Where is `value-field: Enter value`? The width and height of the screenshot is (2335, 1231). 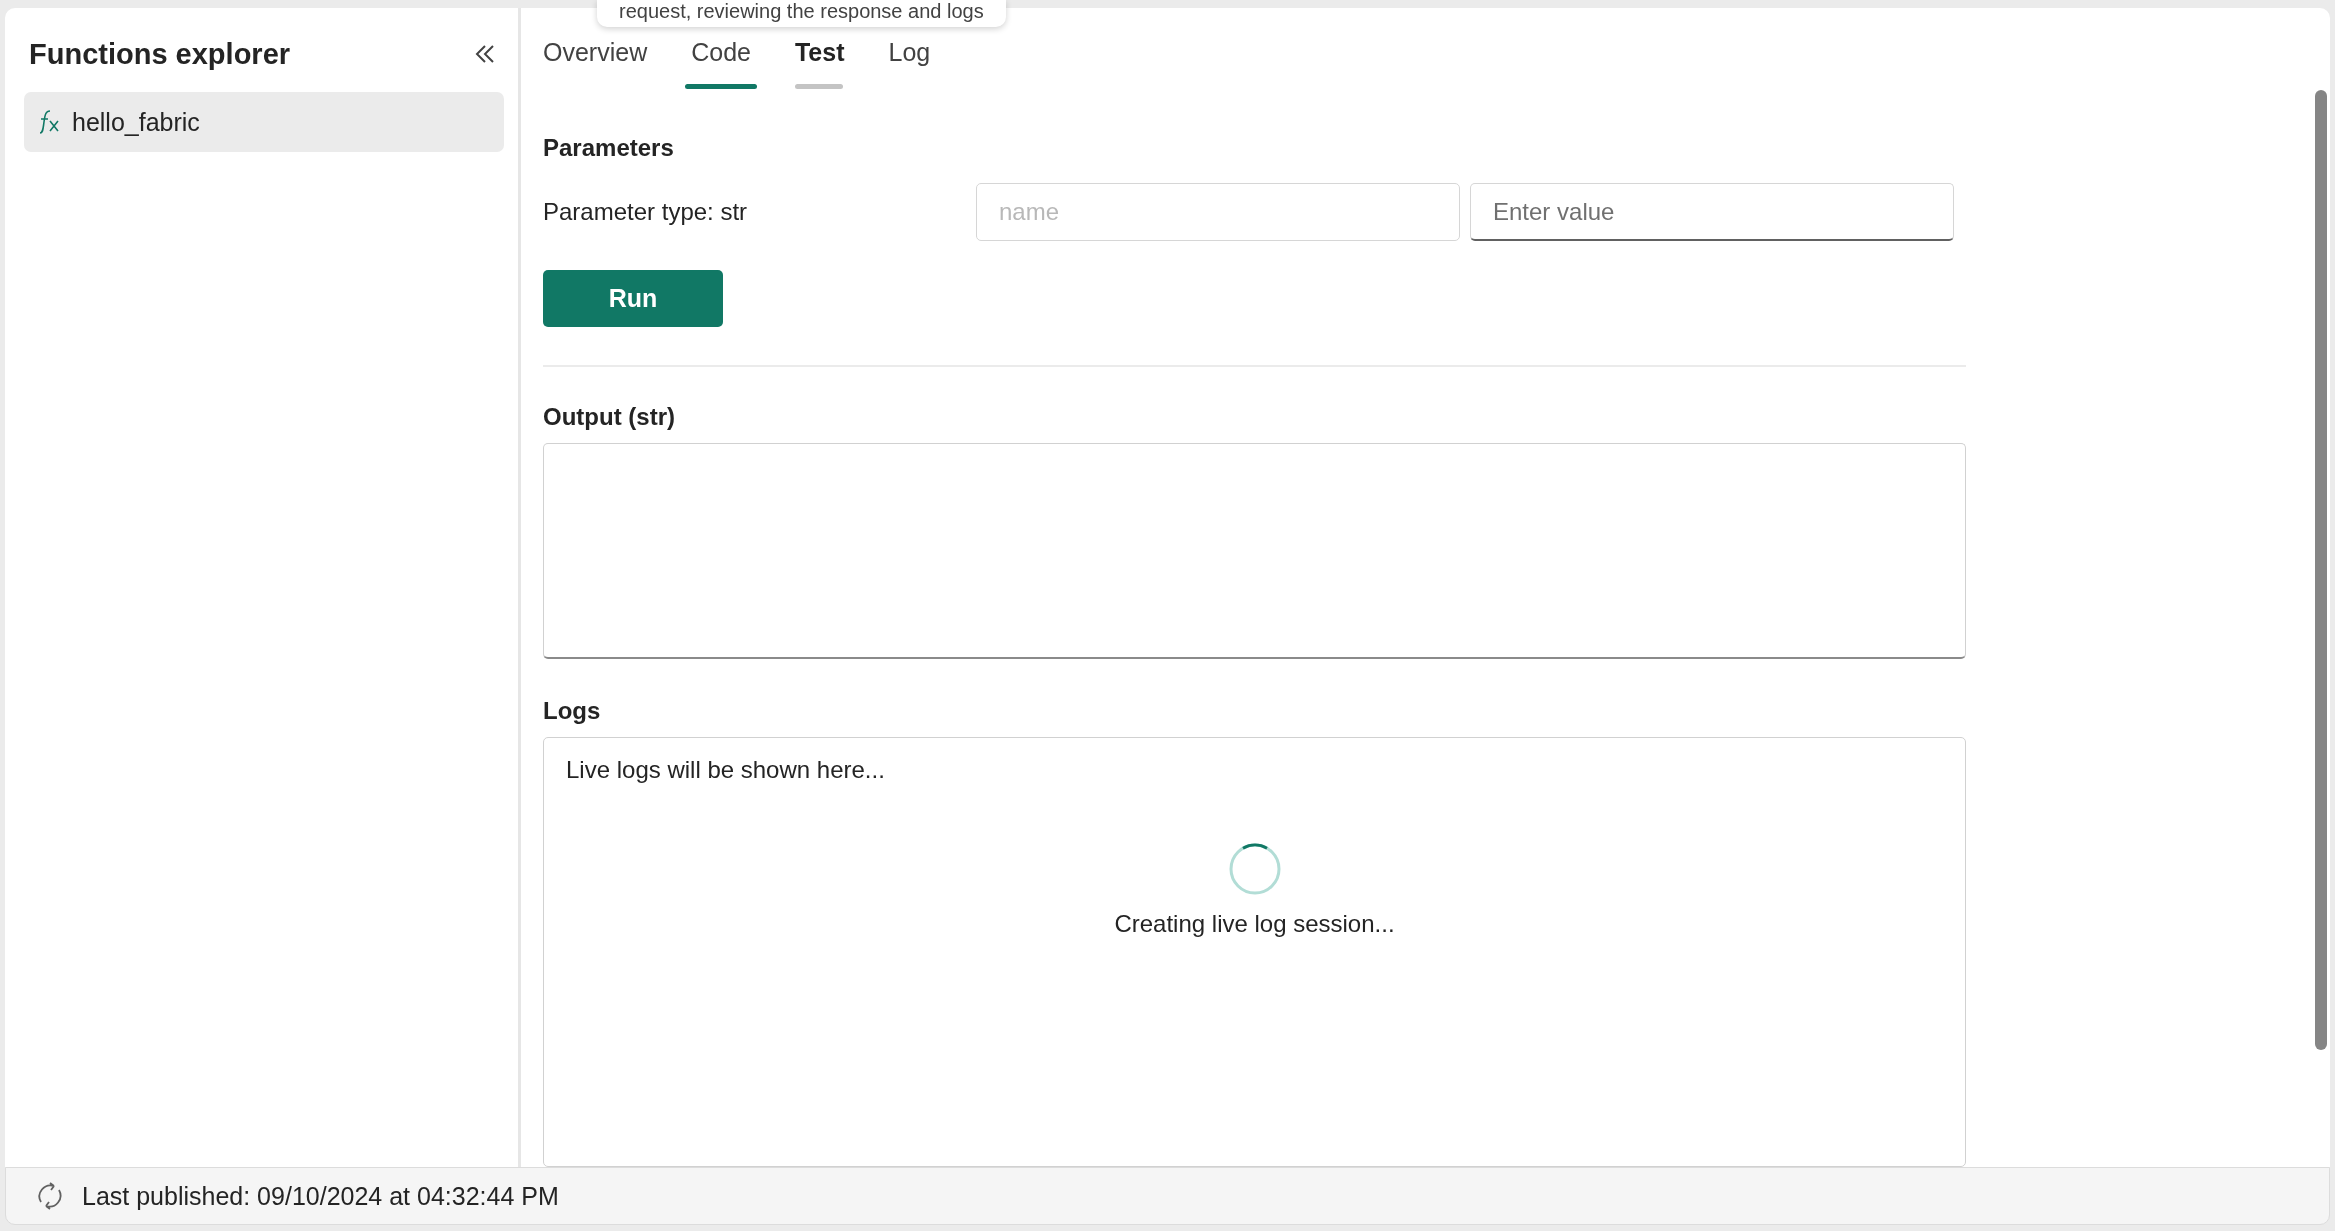 value-field: Enter value is located at coordinates (1712, 212).